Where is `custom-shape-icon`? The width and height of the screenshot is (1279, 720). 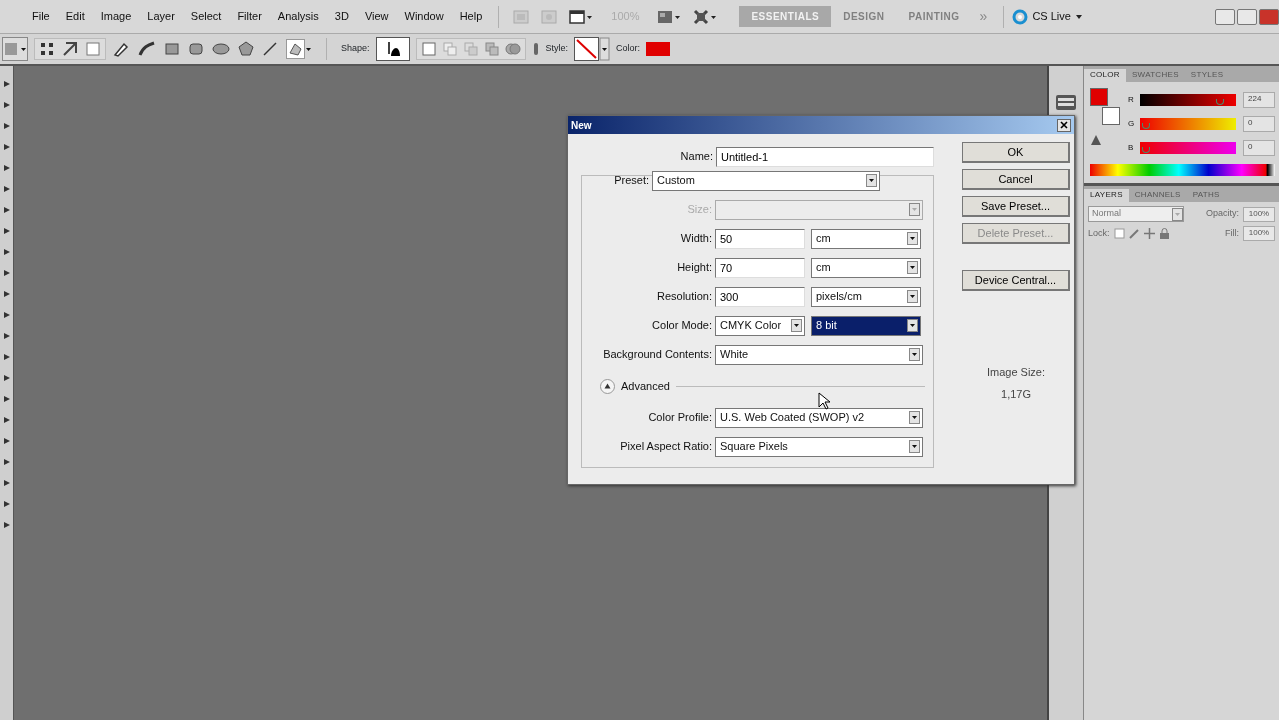
custom-shape-icon is located at coordinates (299, 49).